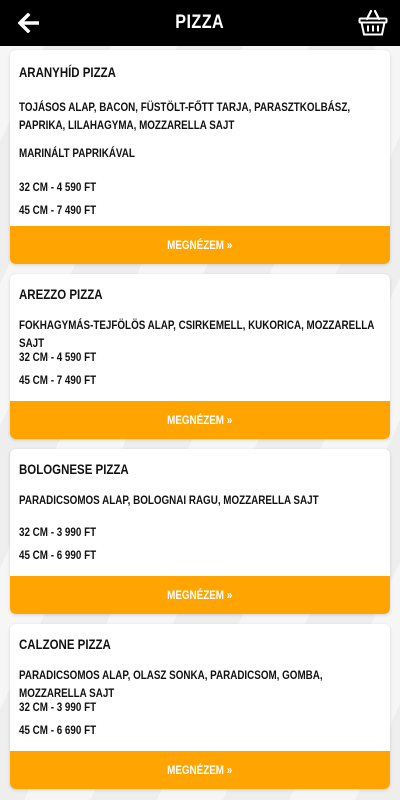  I want to click on basket-button, so click(373, 23).